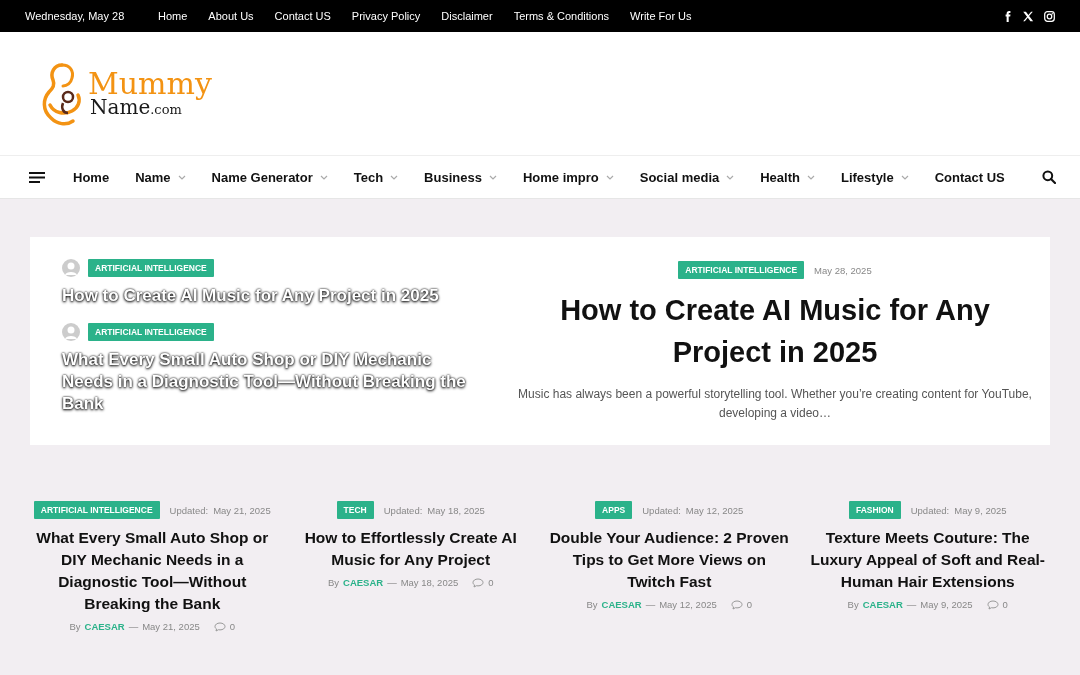 Image resolution: width=1080 pixels, height=675 pixels. Describe the element at coordinates (37, 177) in the screenshot. I see `menu-icon` at that location.